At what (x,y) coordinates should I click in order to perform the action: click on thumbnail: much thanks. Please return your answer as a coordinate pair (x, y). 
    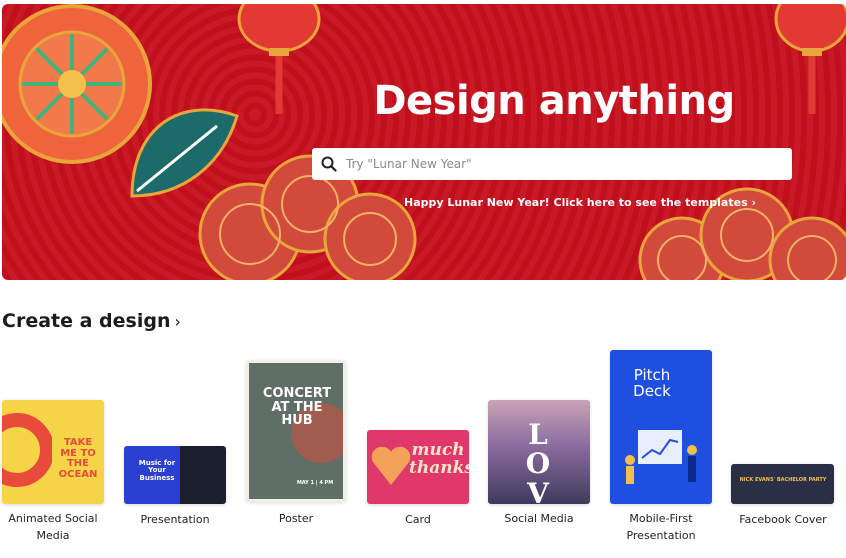
    Looking at the image, I should click on (418, 467).